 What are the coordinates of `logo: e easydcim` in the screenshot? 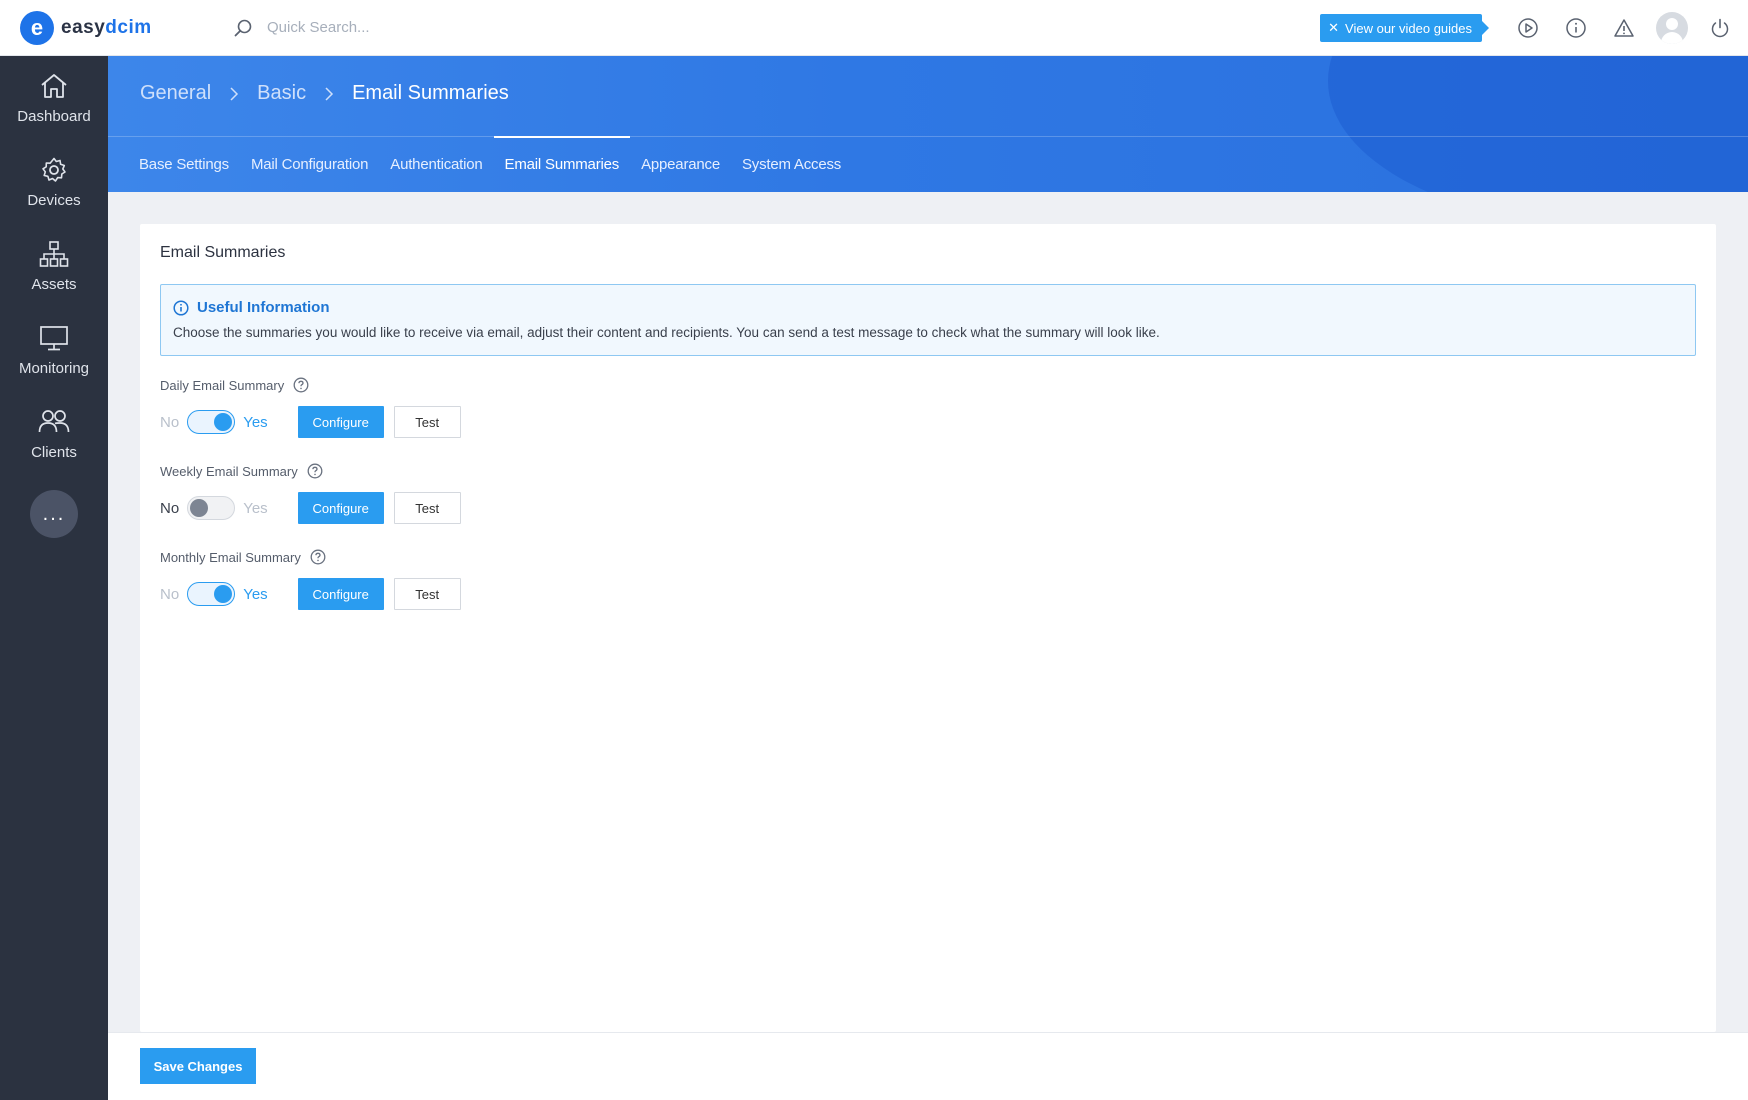 It's located at (110, 27).